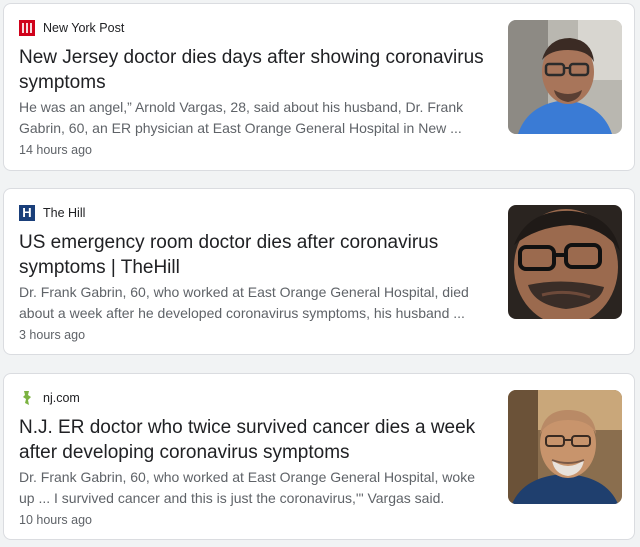  What do you see at coordinates (27, 28) in the screenshot?
I see `new-york-post-logo-icon` at bounding box center [27, 28].